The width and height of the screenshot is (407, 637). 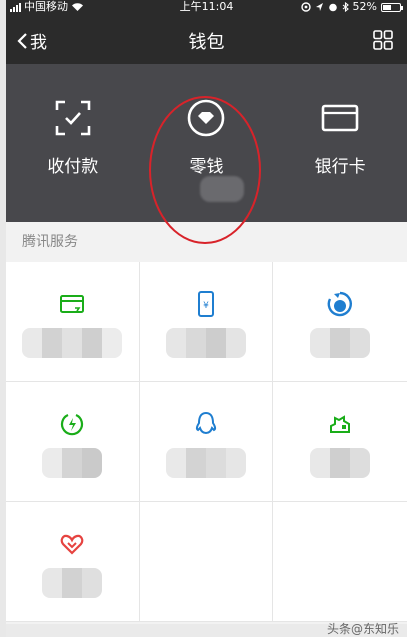 What do you see at coordinates (73, 167) in the screenshot?
I see `receive-pay-label: 收付款` at bounding box center [73, 167].